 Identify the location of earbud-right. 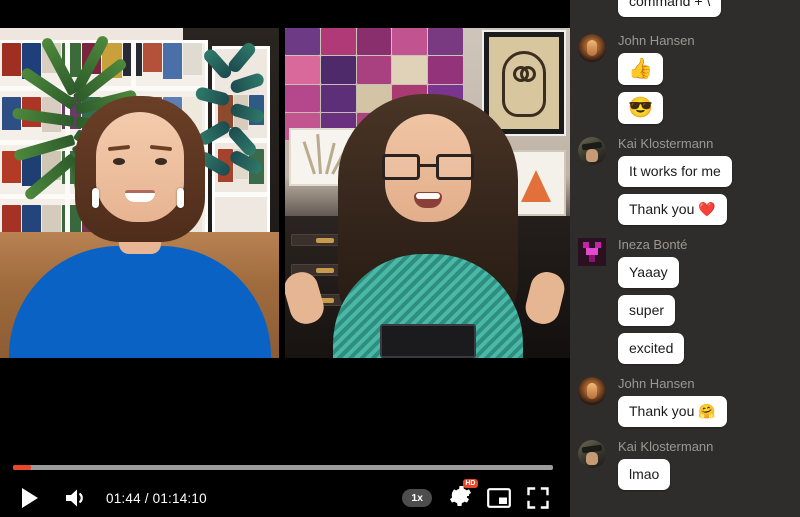
(180, 198).